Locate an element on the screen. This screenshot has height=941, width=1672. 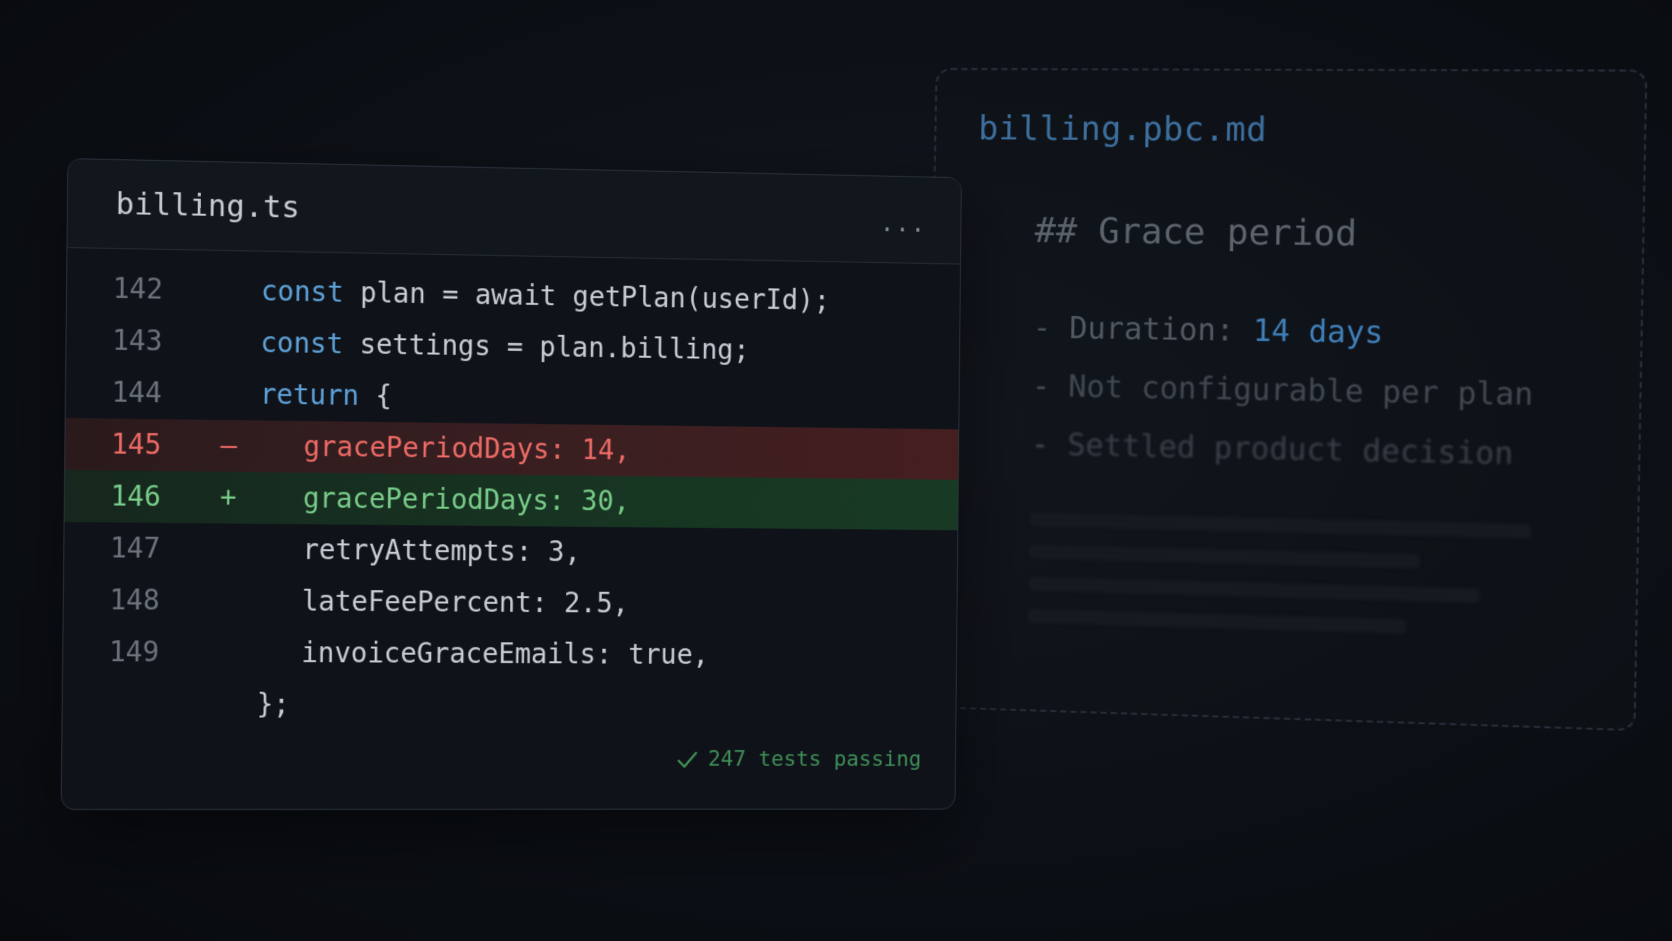
code-content: }; is located at coordinates (273, 705).